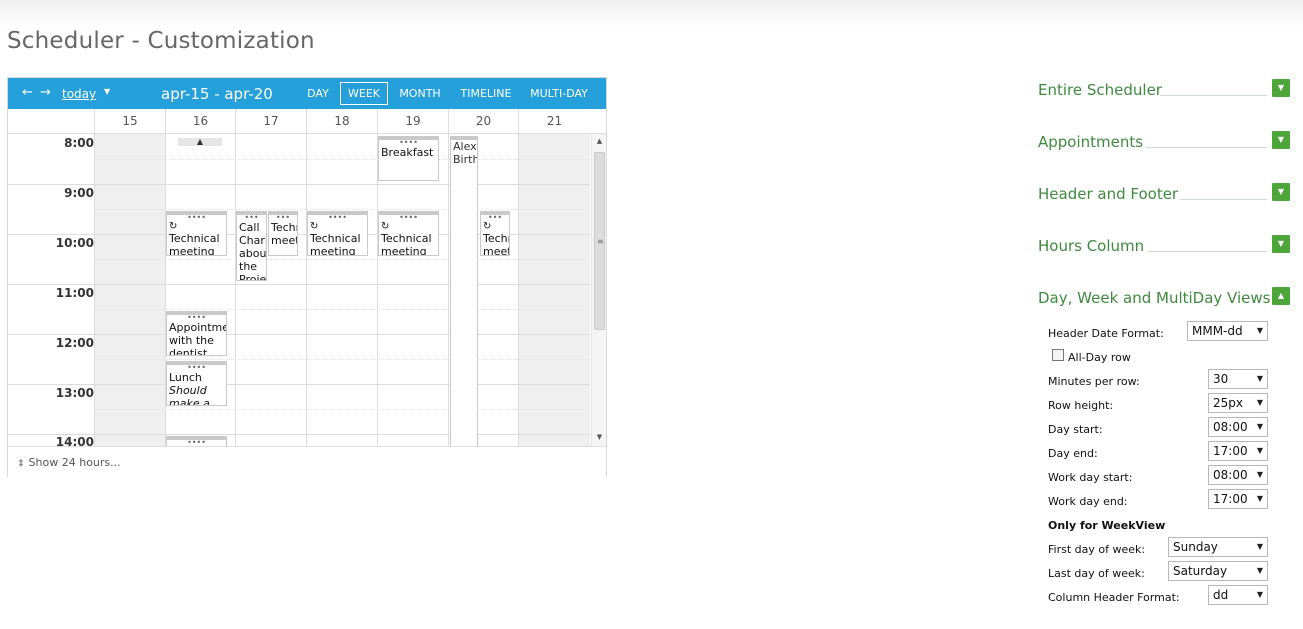 The image size is (1303, 629). Describe the element at coordinates (483, 121) in the screenshot. I see `day-header: 20` at that location.